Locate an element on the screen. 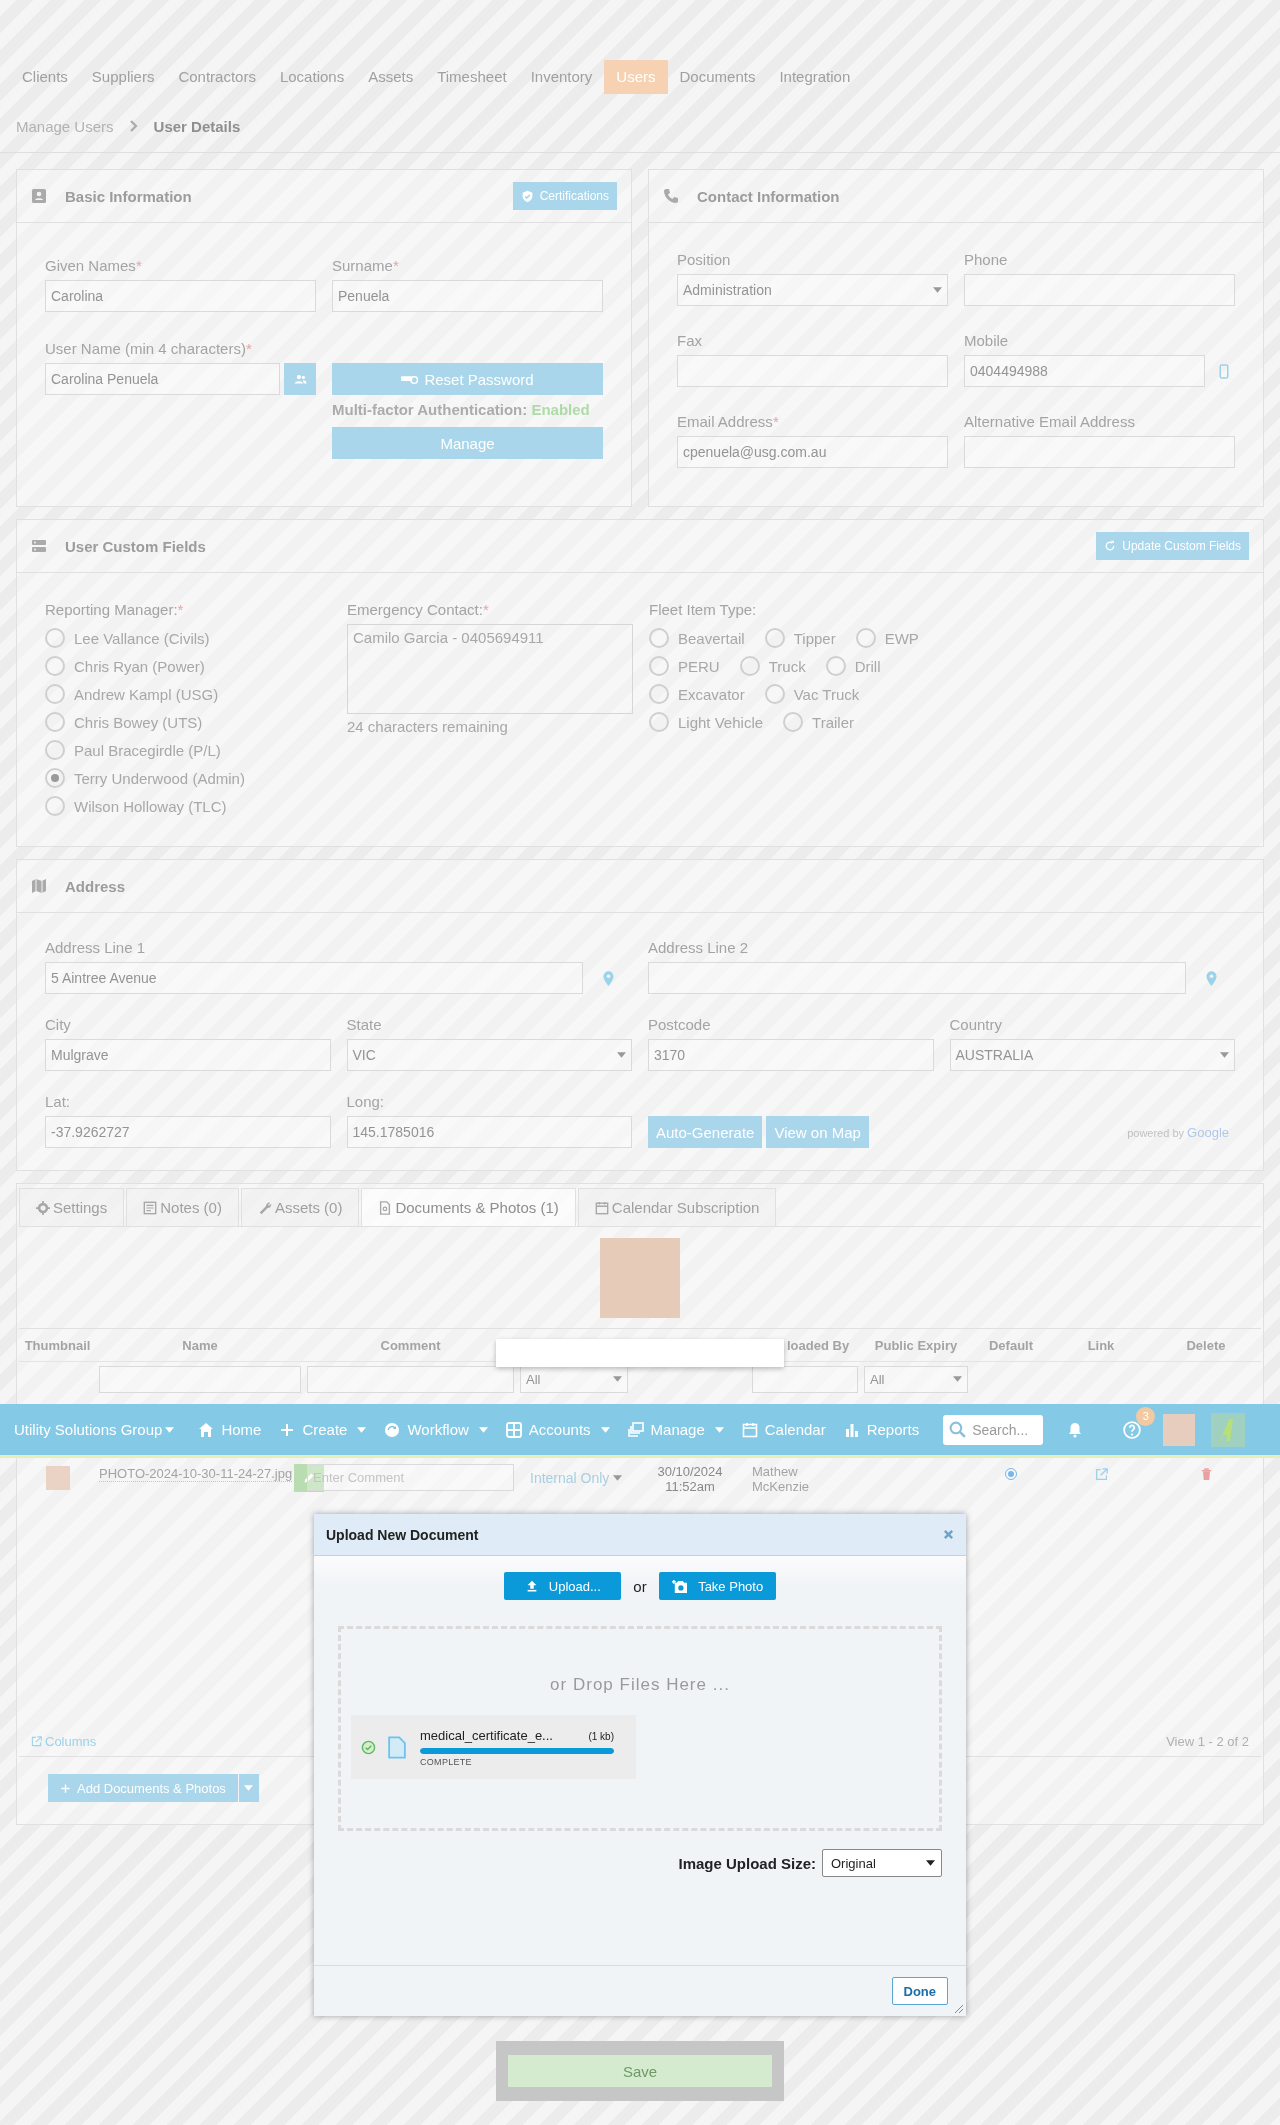 The image size is (1280, 2125). nav-tab: Documents is located at coordinates (717, 77).